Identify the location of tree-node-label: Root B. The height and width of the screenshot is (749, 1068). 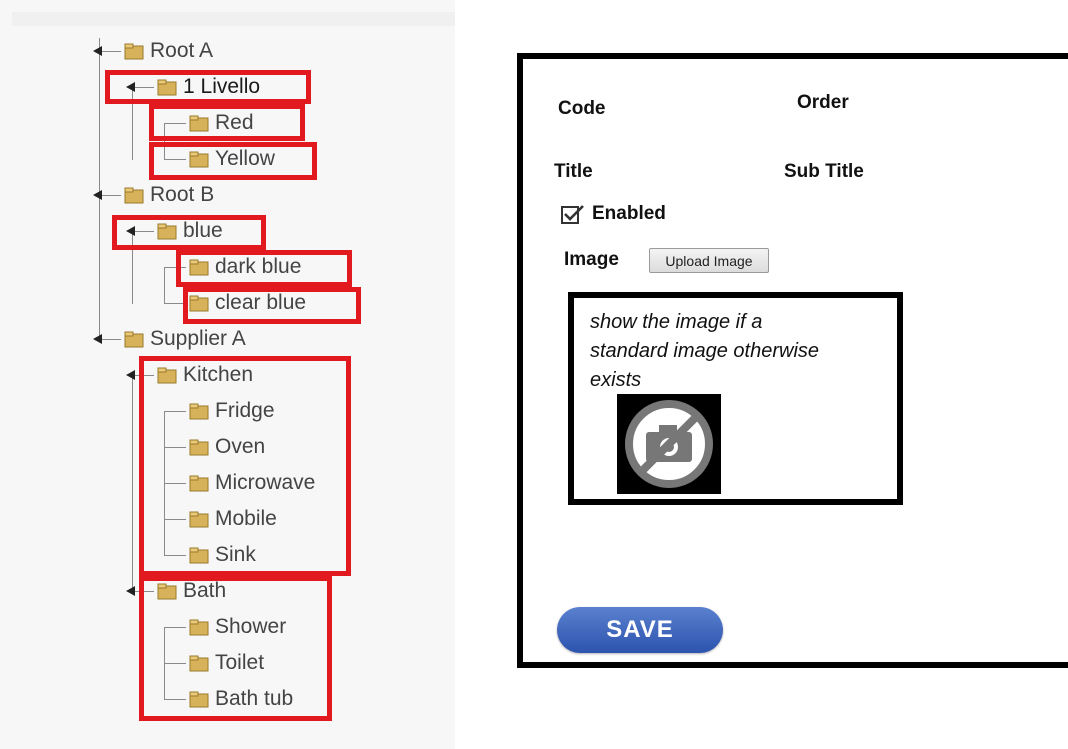
(182, 194).